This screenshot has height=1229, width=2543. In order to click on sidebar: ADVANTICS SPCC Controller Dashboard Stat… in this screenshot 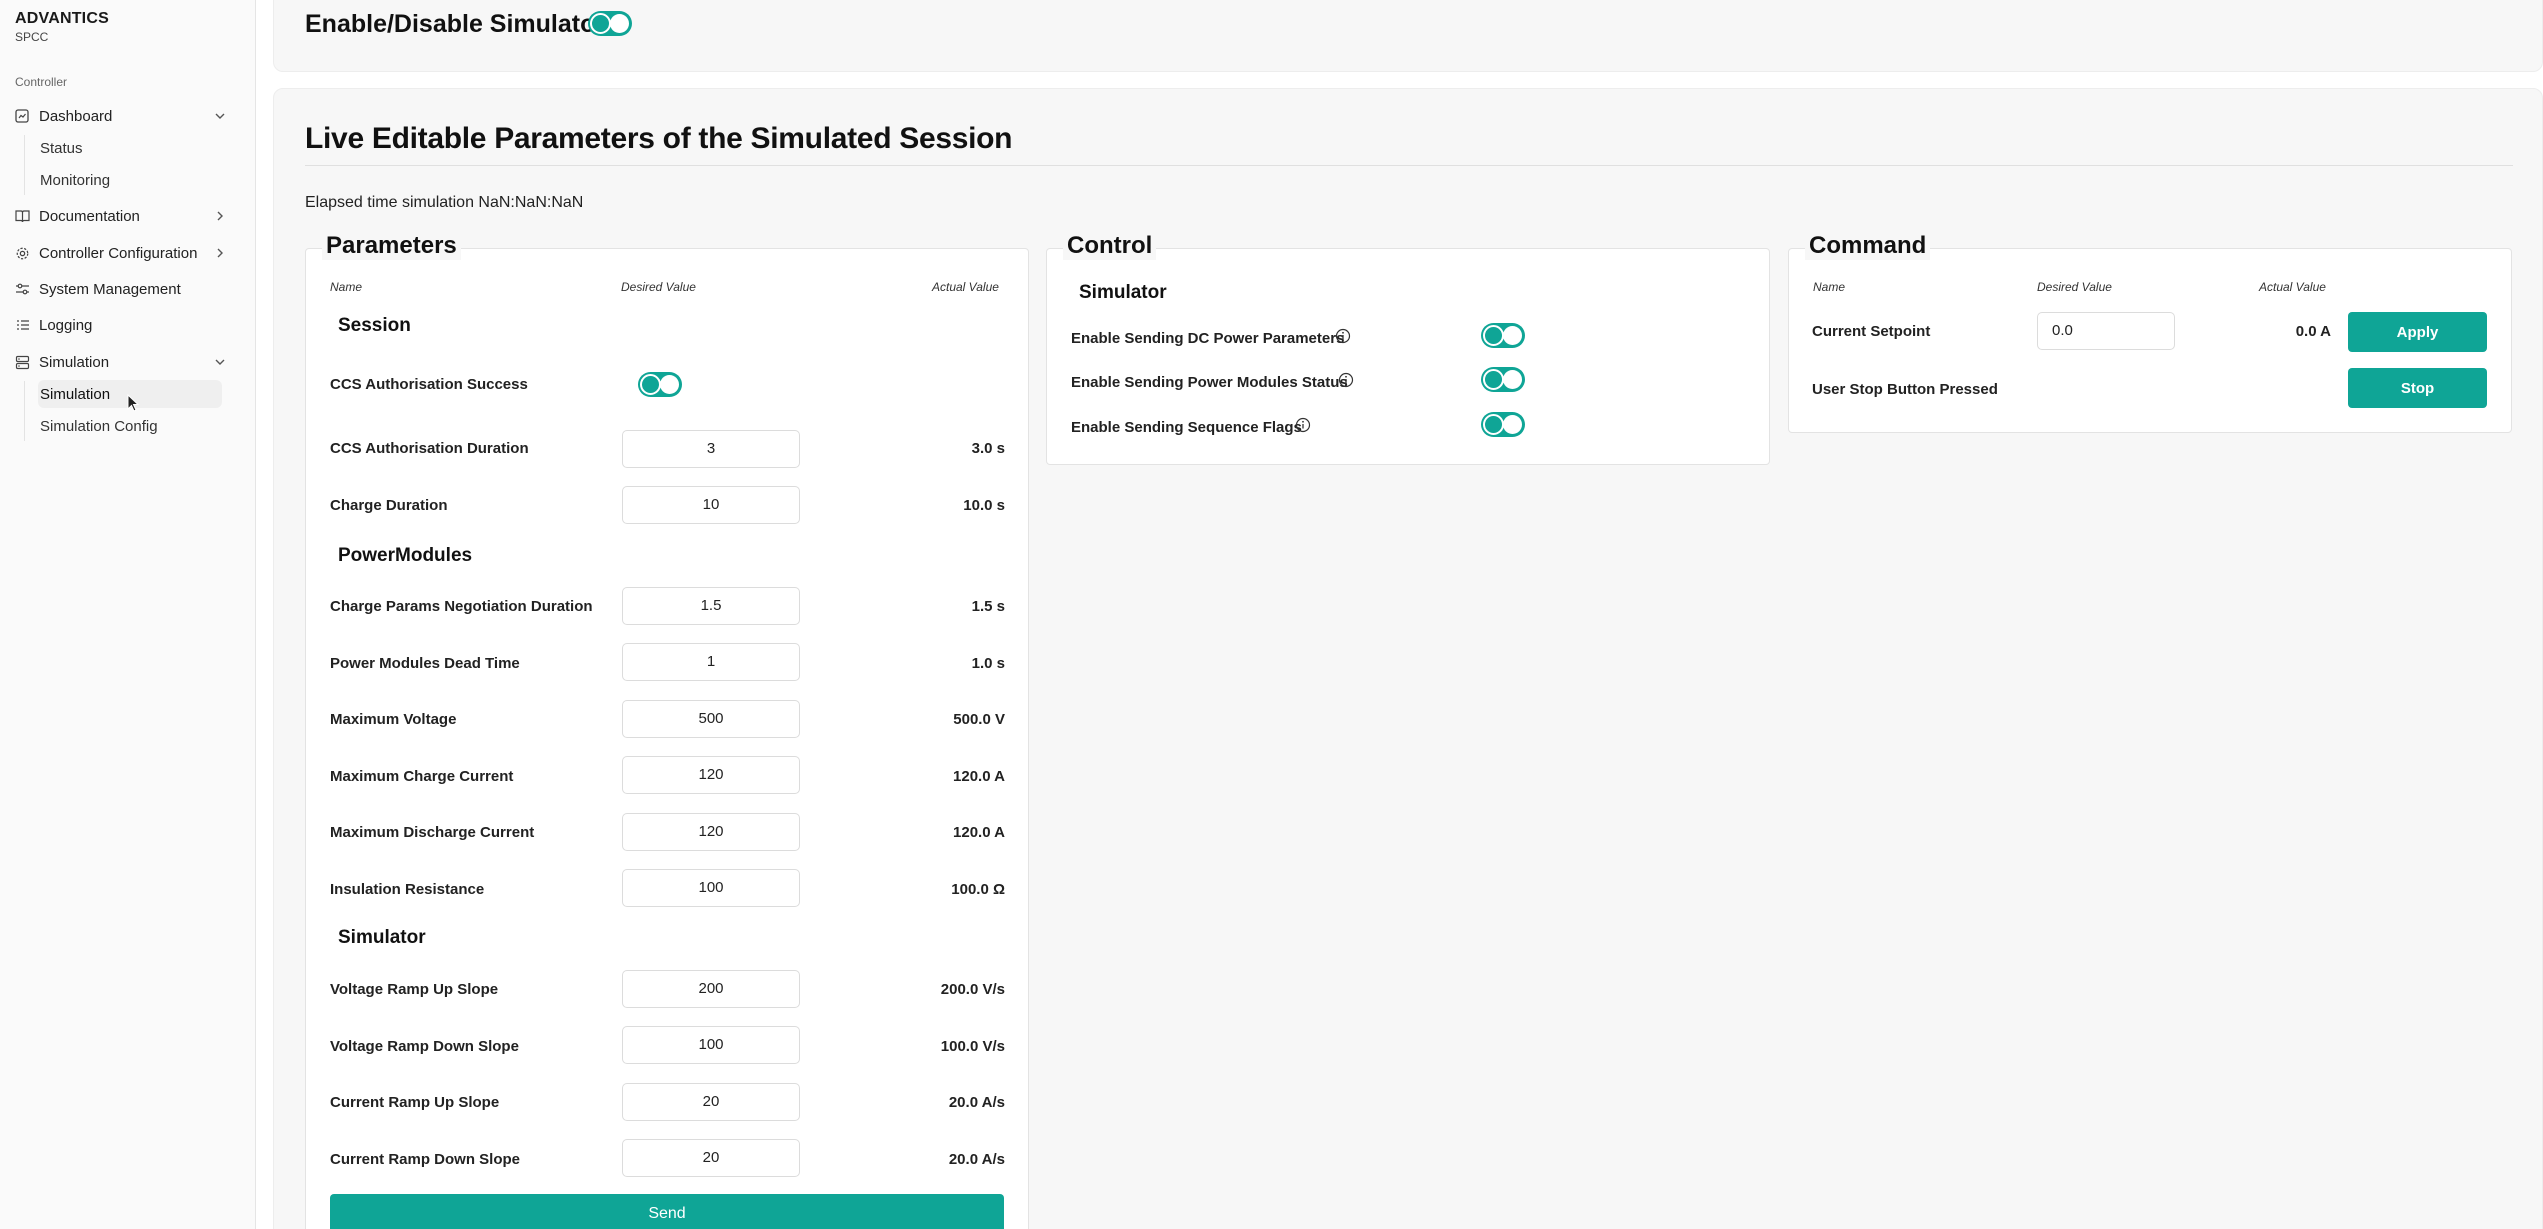, I will do `click(128, 614)`.